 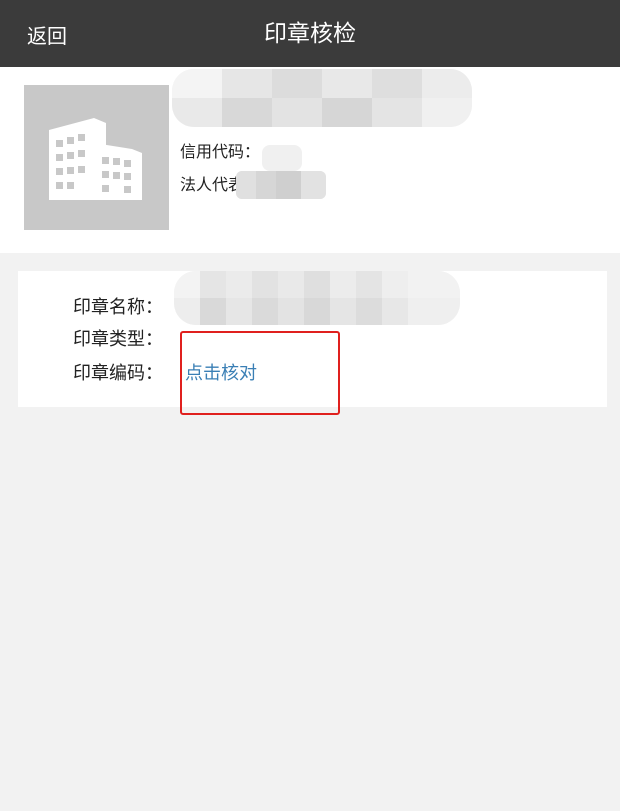 What do you see at coordinates (118, 339) in the screenshot?
I see `seal-type-label: 印章类型：` at bounding box center [118, 339].